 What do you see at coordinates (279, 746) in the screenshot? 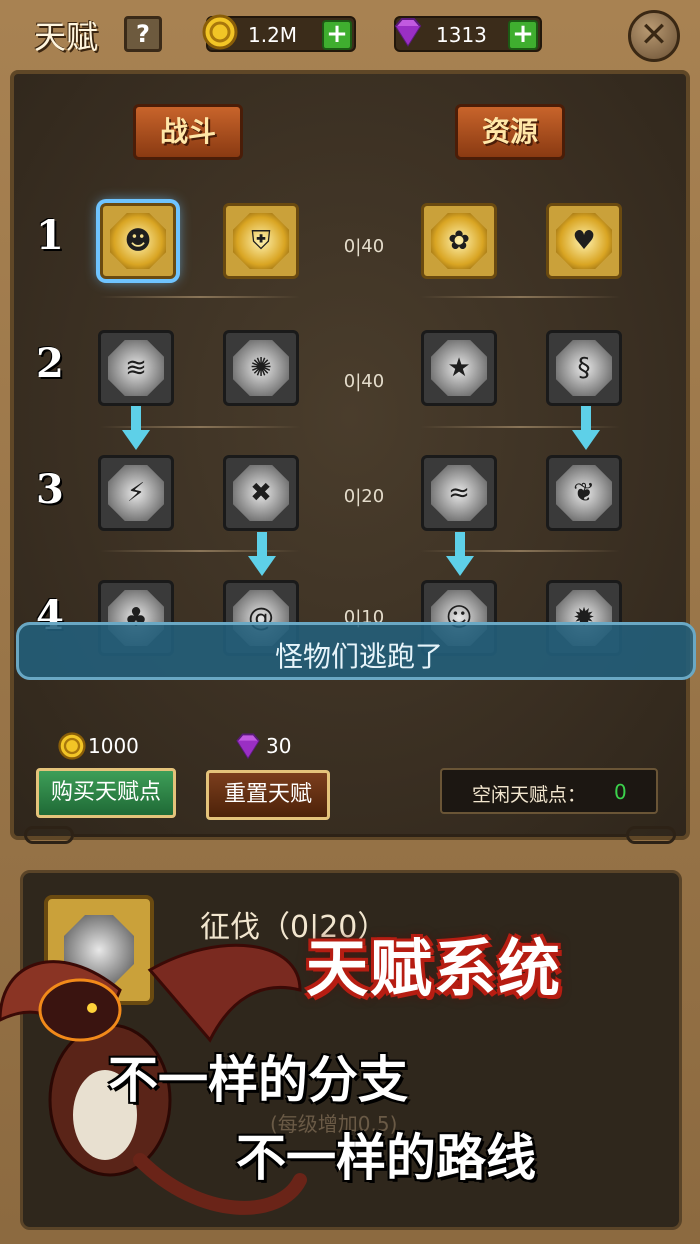
I see `gem-price: 30` at bounding box center [279, 746].